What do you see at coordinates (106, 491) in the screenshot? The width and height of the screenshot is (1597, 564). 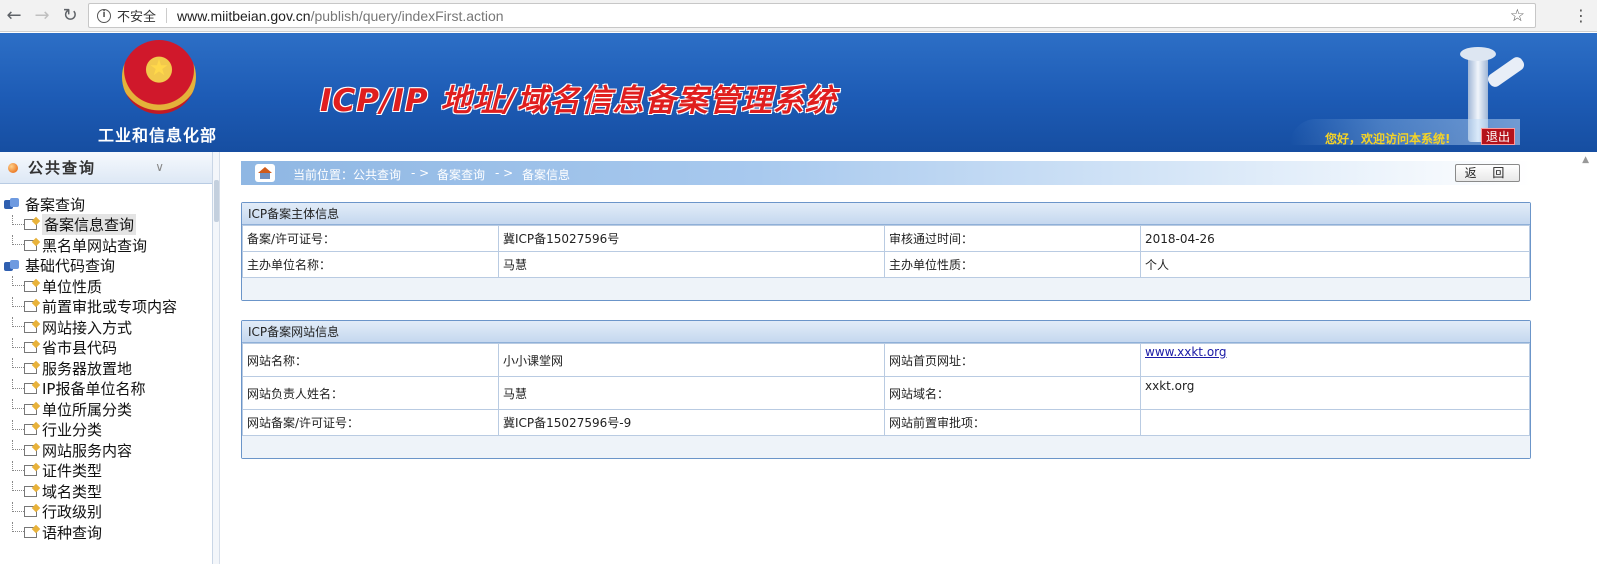 I see `tree-item-domain-type: 域名类型` at bounding box center [106, 491].